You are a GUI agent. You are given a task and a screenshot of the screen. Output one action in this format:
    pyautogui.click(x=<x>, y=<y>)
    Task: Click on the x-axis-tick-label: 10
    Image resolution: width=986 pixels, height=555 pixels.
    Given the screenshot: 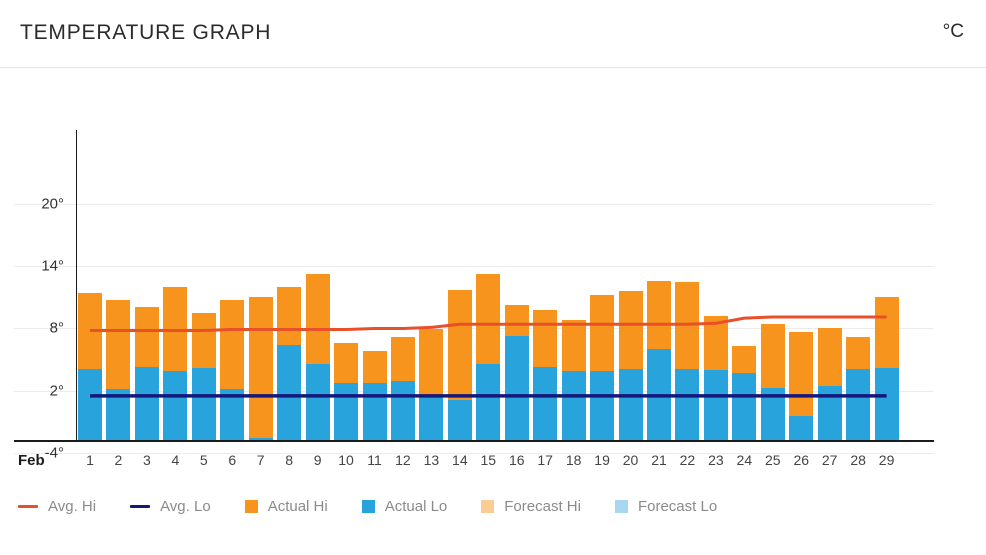 What is the action you would take?
    pyautogui.click(x=346, y=460)
    